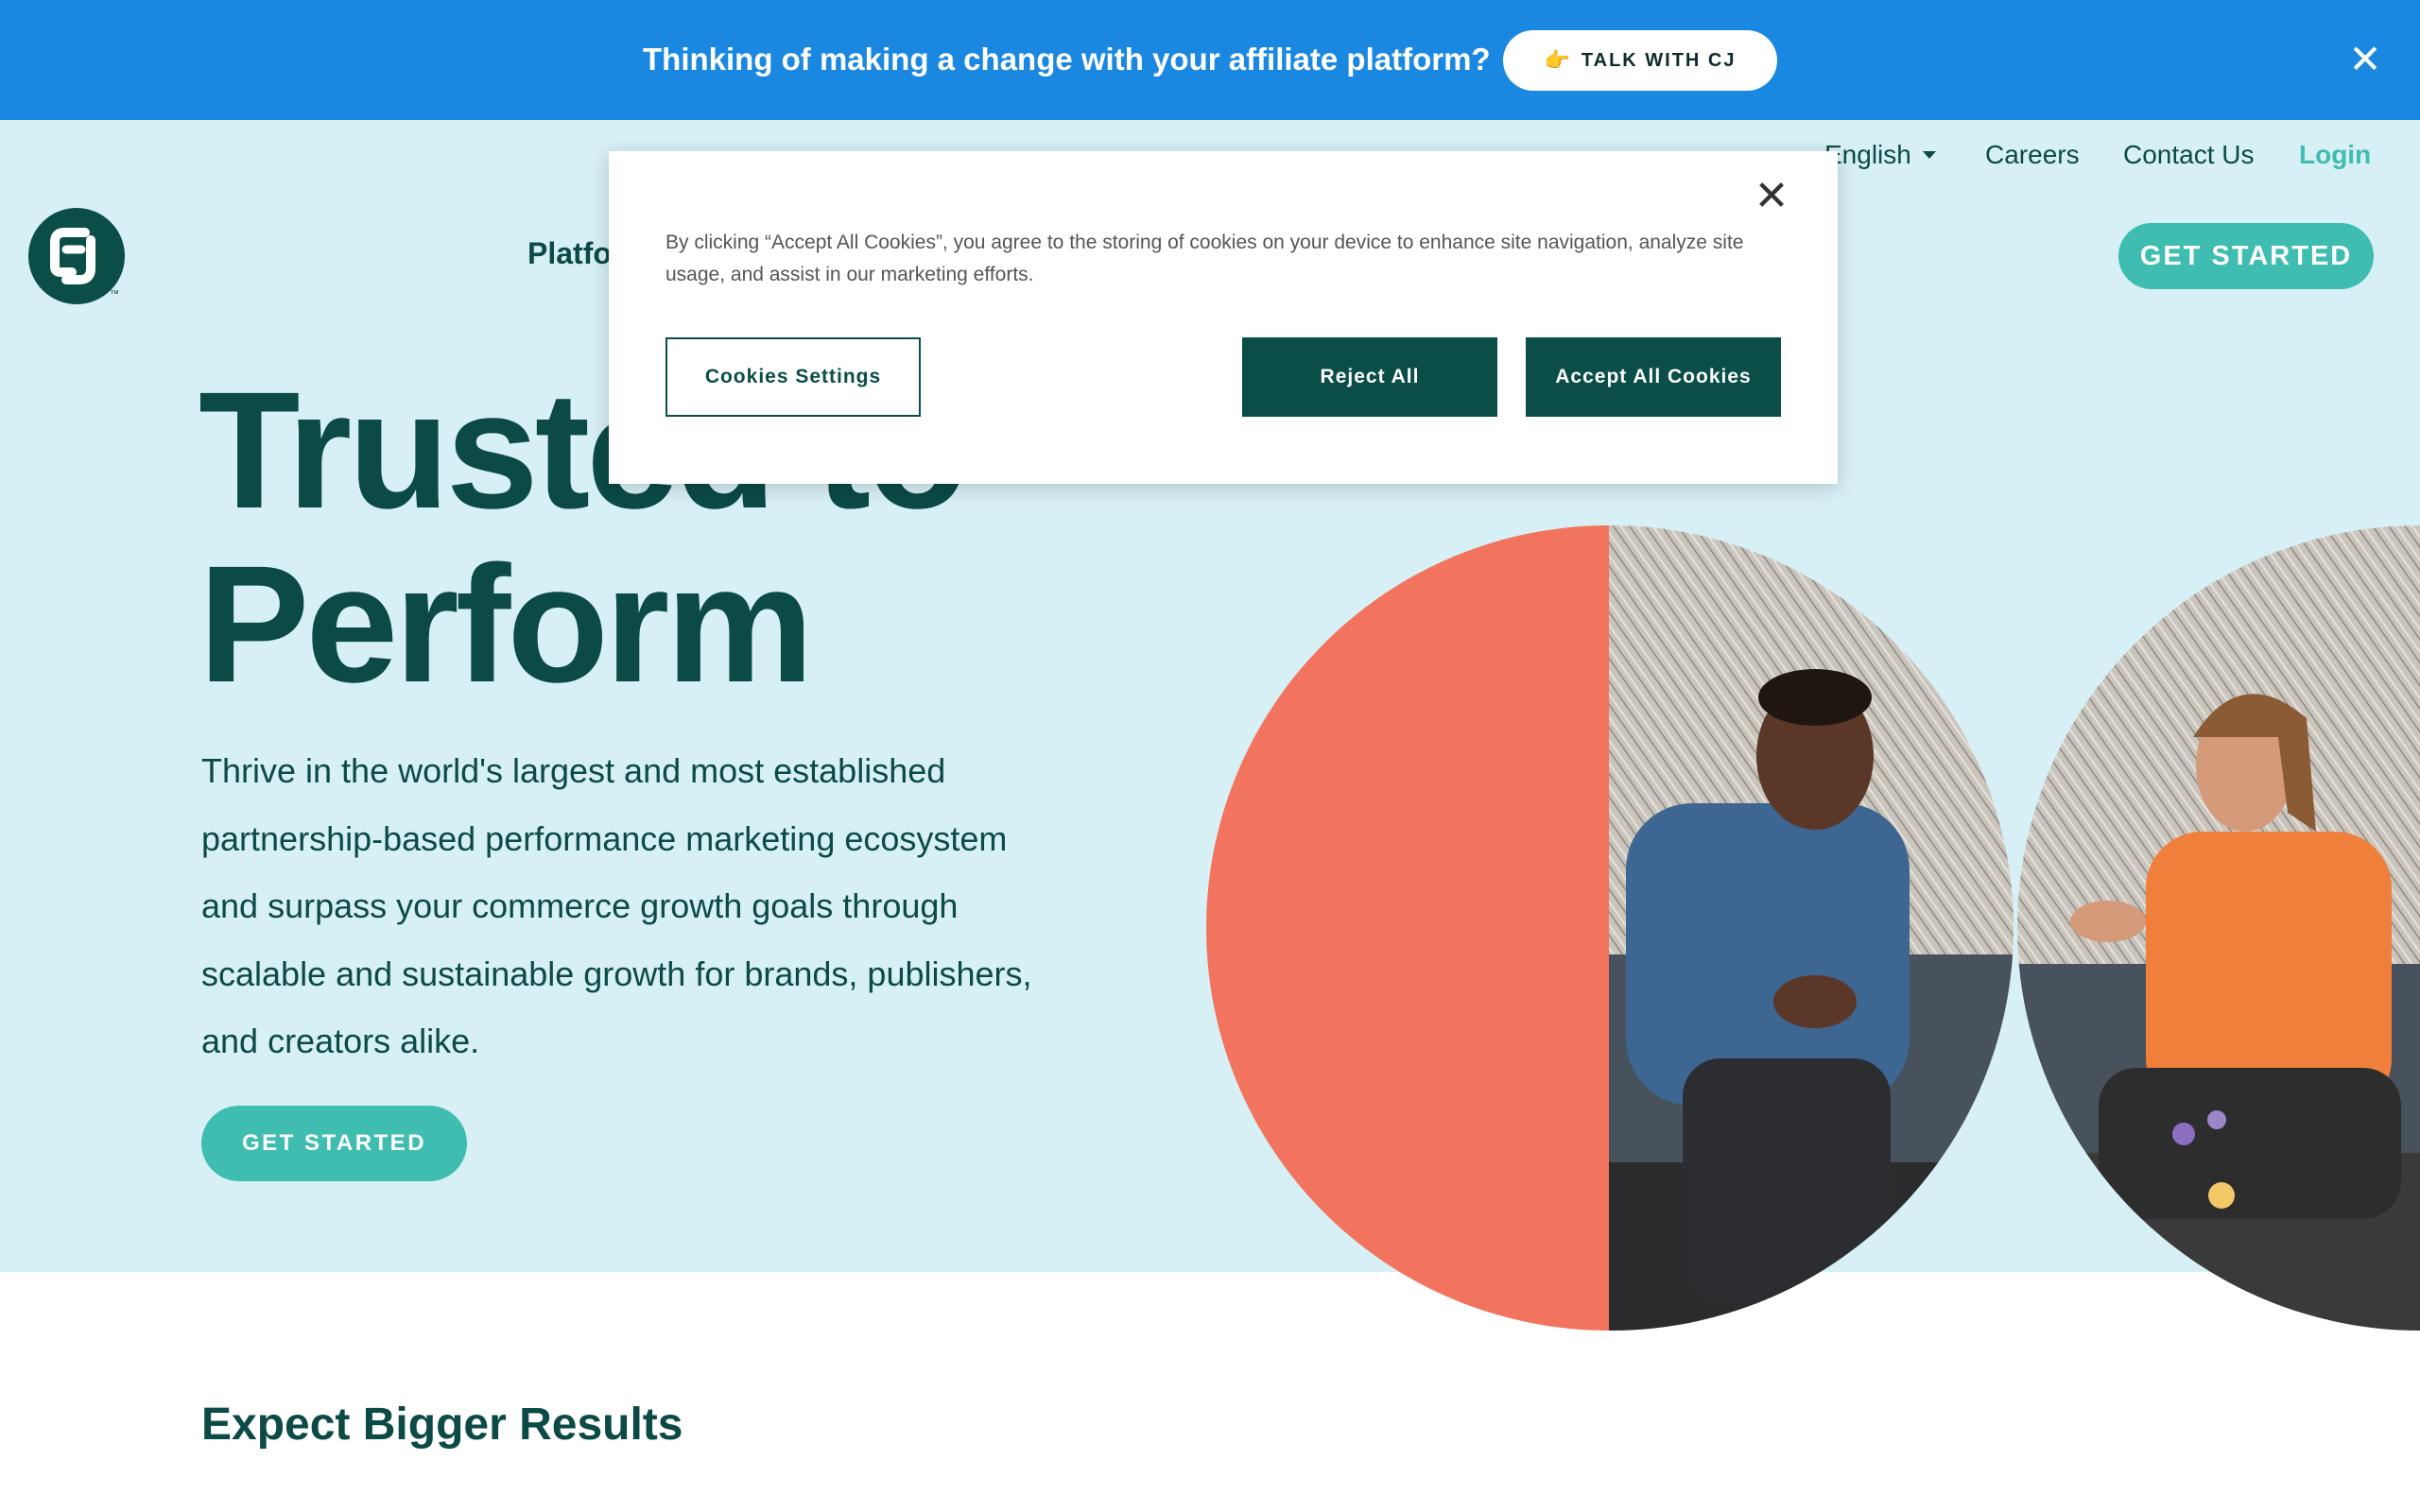 Image resolution: width=2420 pixels, height=1512 pixels. I want to click on talk-with-cj-label: TALK WITH CJ, so click(1659, 60).